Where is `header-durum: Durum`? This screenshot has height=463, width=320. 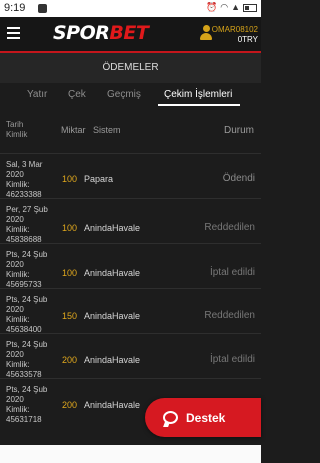
header-durum: Durum is located at coordinates (238, 130).